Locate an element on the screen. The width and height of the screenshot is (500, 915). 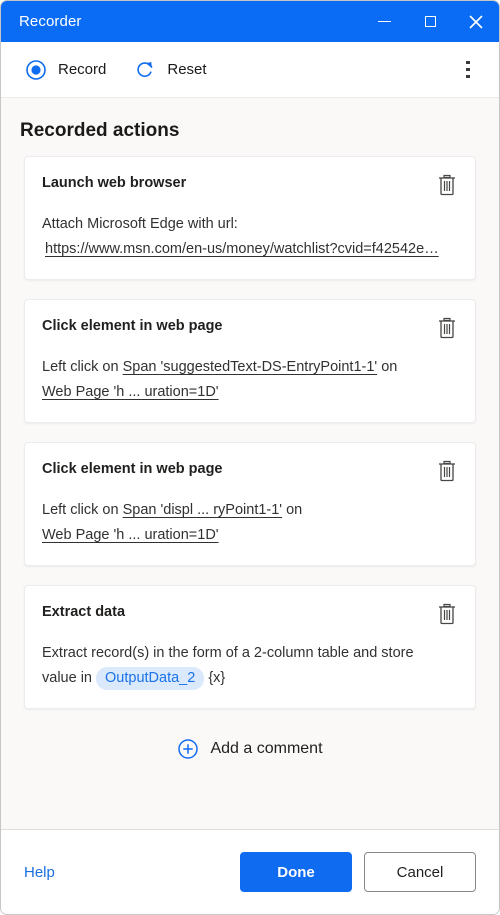
minimize-button is located at coordinates (384, 21).